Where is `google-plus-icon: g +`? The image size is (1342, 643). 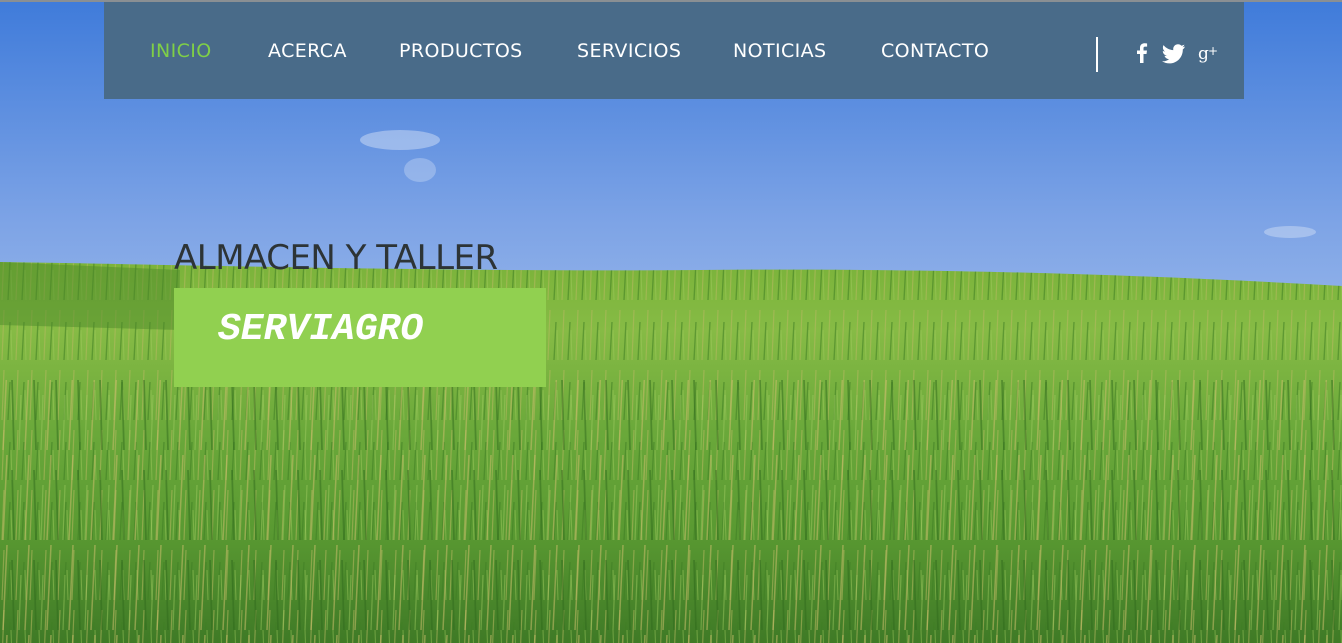 google-plus-icon: g + is located at coordinates (1209, 53).